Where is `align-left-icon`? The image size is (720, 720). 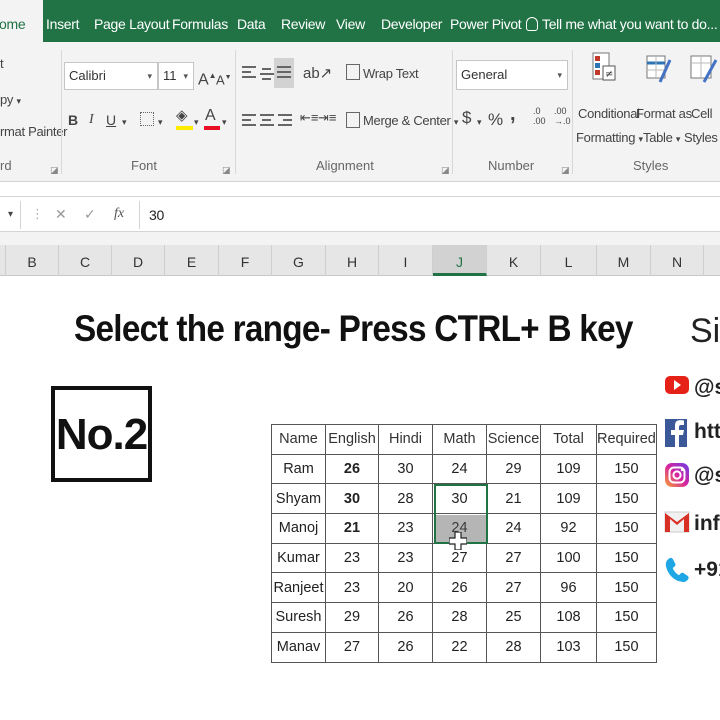
align-left-icon is located at coordinates (249, 120).